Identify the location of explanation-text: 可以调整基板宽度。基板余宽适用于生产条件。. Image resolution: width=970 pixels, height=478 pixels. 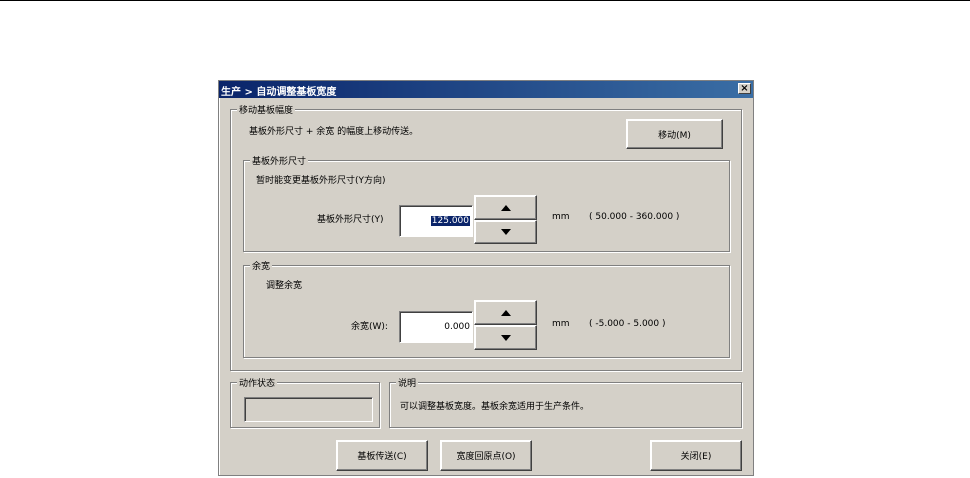
(495, 407).